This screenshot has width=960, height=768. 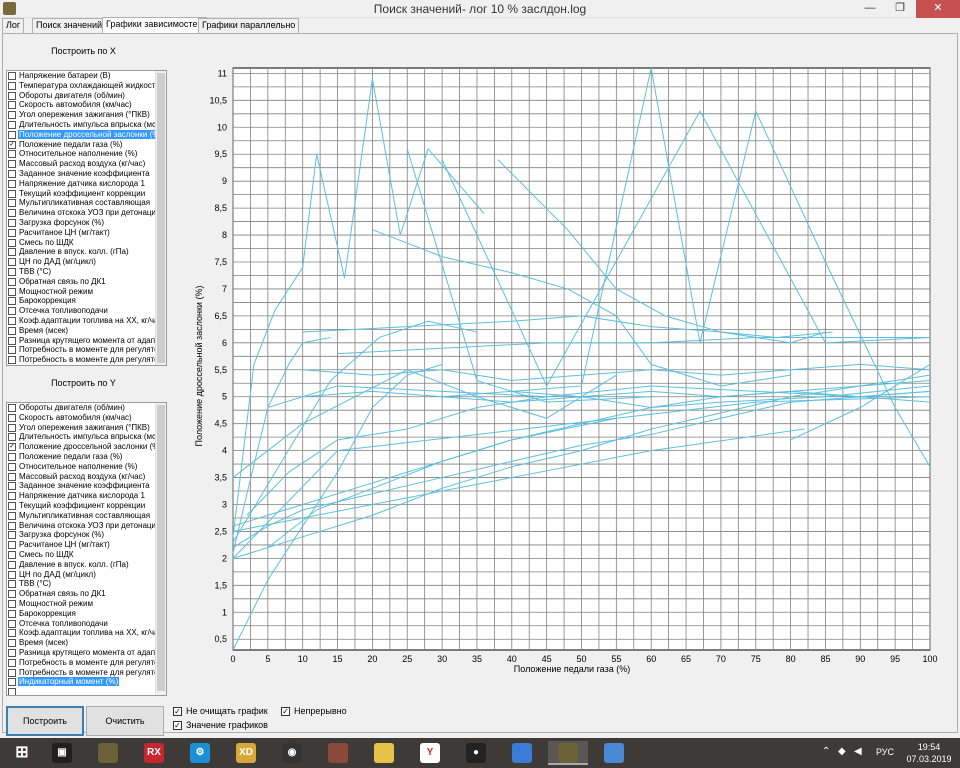 What do you see at coordinates (82, 223) in the screenshot?
I see `x-param-list-item: Загрузка форсунок (%)` at bounding box center [82, 223].